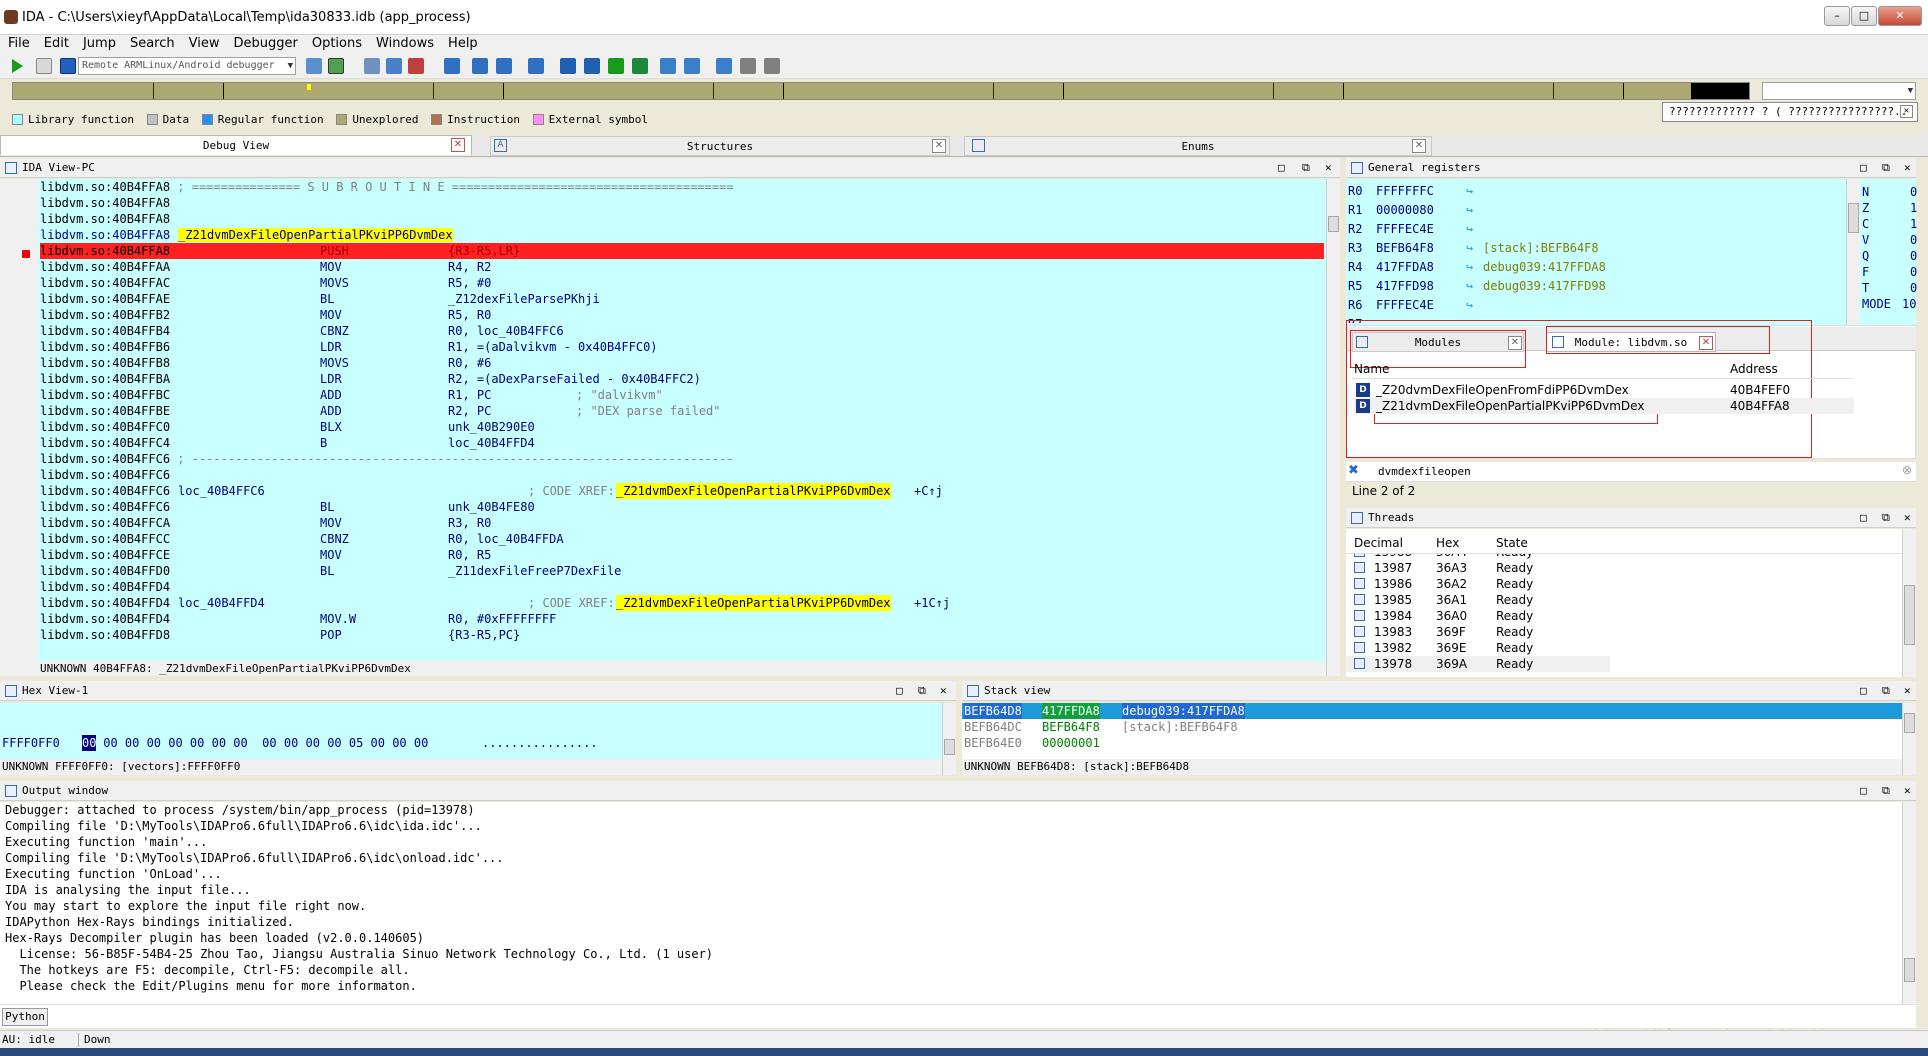 The image size is (1928, 1056). What do you see at coordinates (394, 66) in the screenshot?
I see `step-icon` at bounding box center [394, 66].